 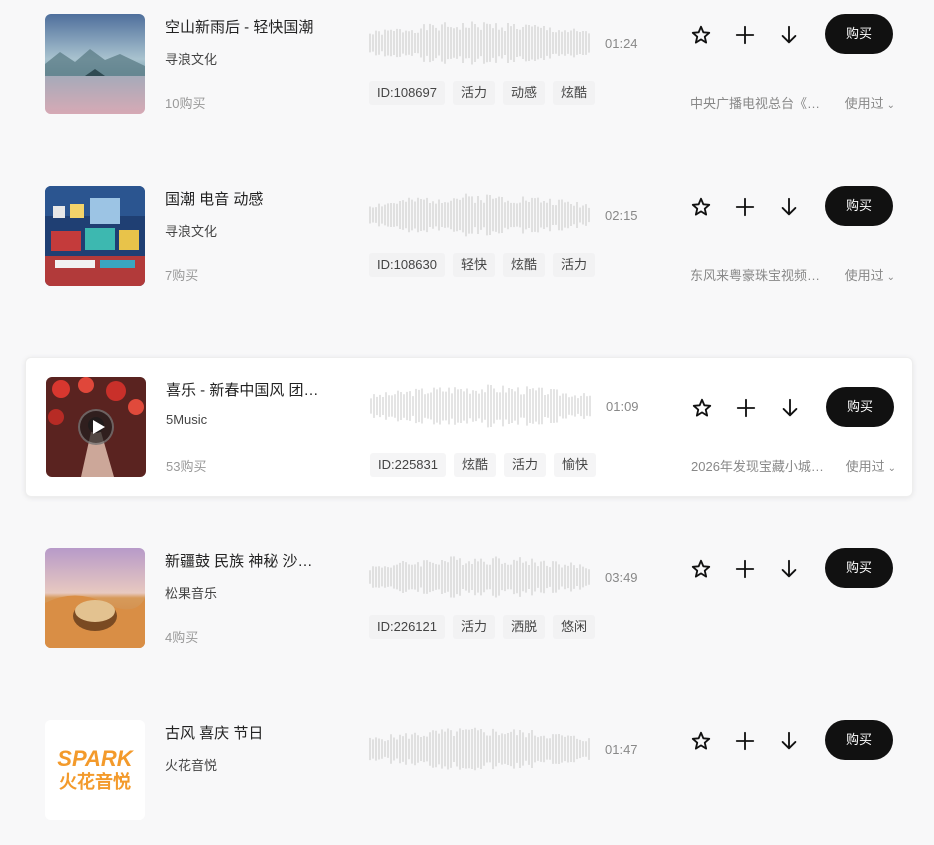 I want to click on track-id-tag: ID:108697, so click(x=407, y=93).